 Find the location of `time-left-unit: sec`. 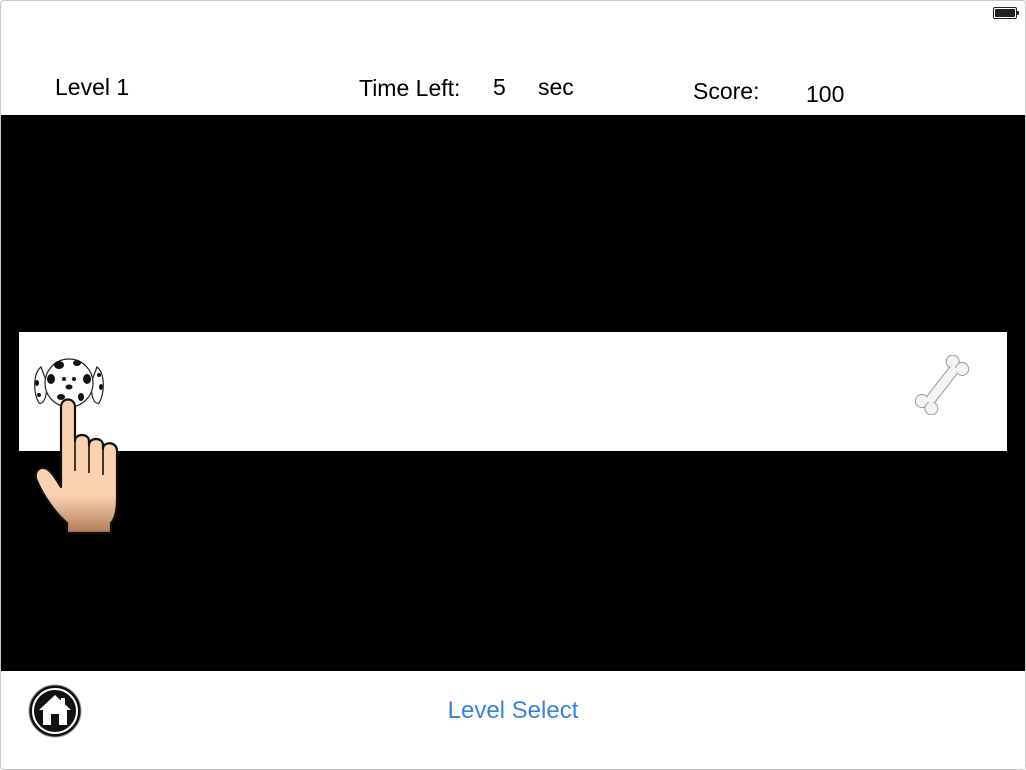

time-left-unit: sec is located at coordinates (556, 87).